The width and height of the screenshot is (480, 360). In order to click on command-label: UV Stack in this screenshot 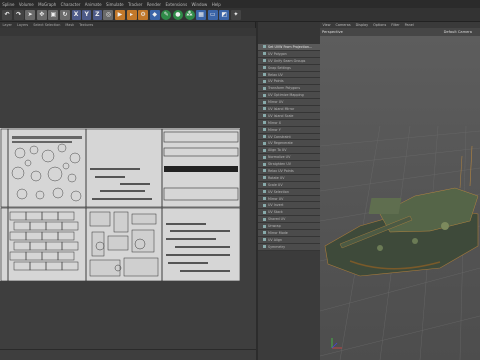, I will do `click(275, 212)`.